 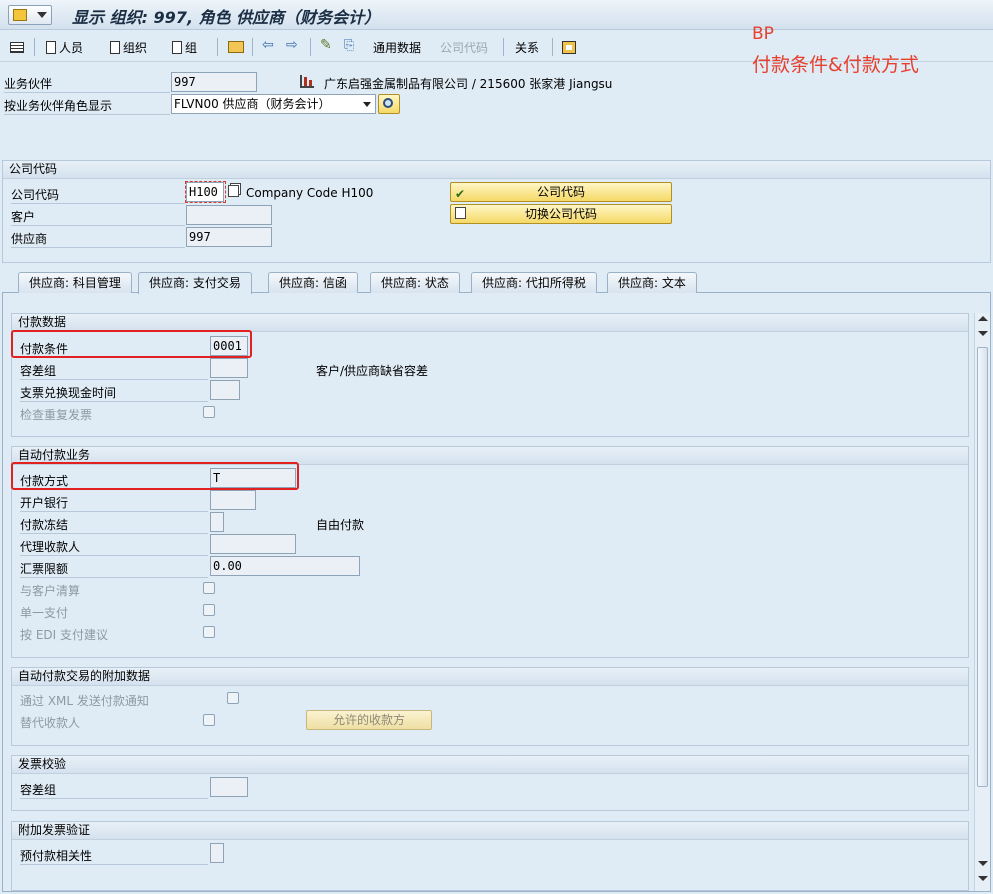 I want to click on scroll-bottom-icon, so click(x=983, y=878).